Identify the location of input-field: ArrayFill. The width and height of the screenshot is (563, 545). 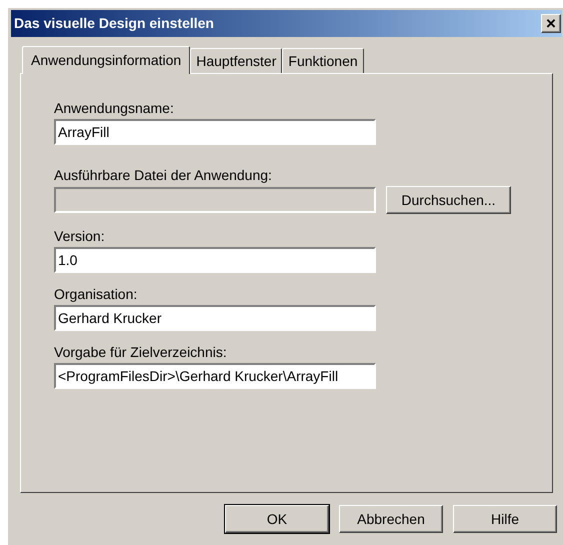
(215, 132).